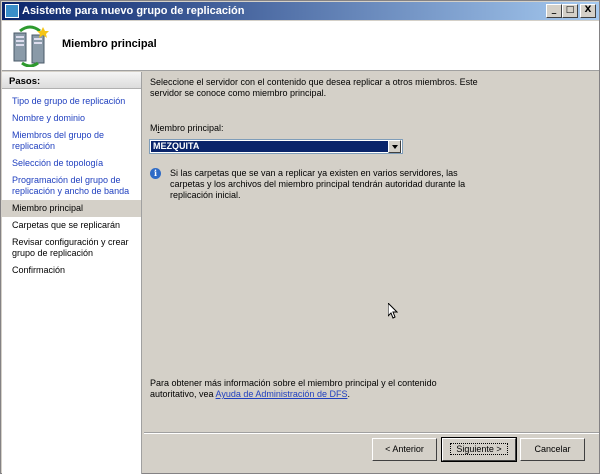 This screenshot has width=600, height=474. I want to click on next-button: Siguiente >, so click(479, 449).